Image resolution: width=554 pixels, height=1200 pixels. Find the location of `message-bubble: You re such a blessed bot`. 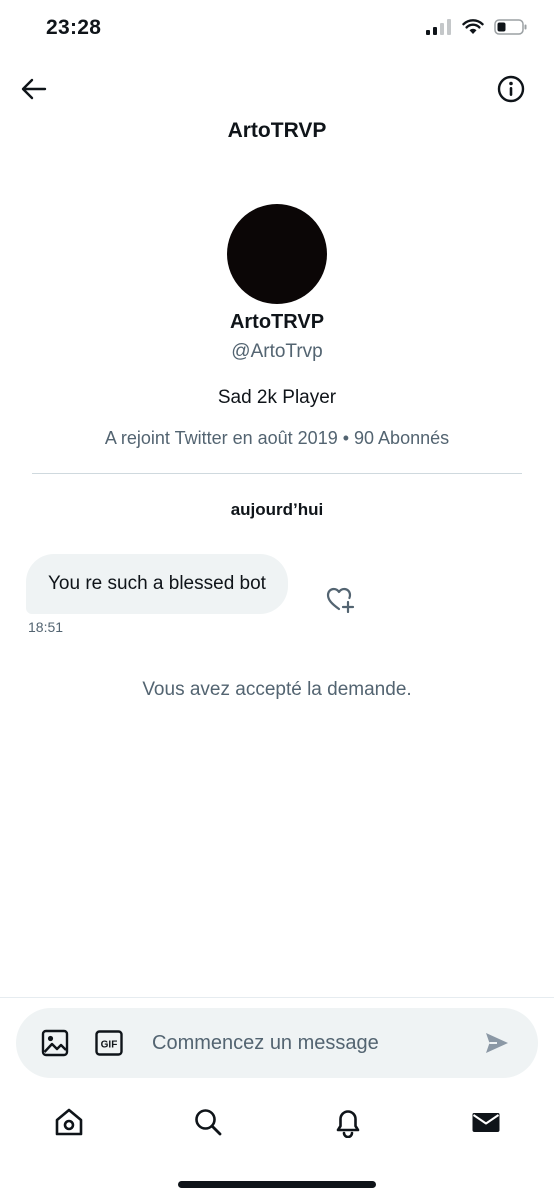

message-bubble: You re such a blessed bot is located at coordinates (157, 584).